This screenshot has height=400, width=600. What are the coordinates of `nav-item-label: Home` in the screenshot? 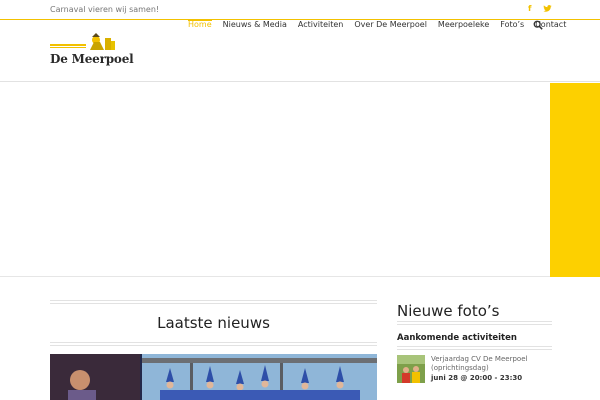 It's located at (200, 24).